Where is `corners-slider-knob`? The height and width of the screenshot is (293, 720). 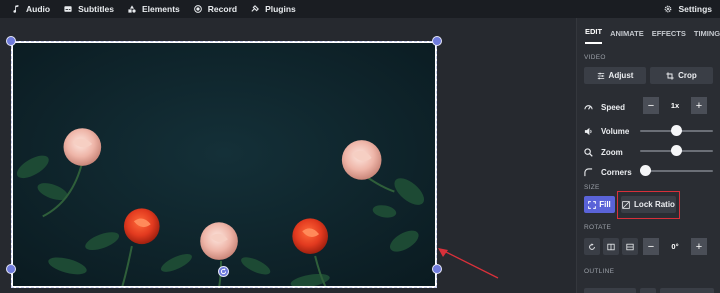
corners-slider-knob is located at coordinates (645, 170).